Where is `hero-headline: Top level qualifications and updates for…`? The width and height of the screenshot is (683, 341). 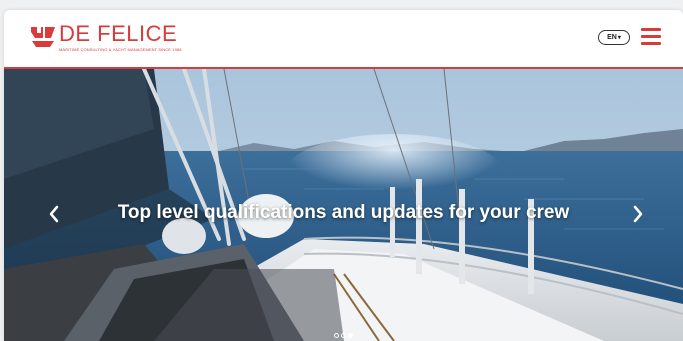
hero-headline: Top level qualifications and updates for… is located at coordinates (343, 212).